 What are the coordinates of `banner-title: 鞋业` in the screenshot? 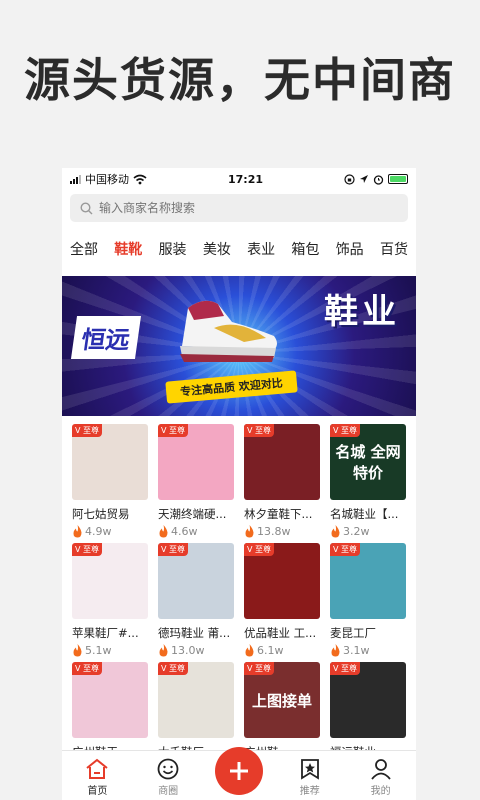 It's located at (362, 312).